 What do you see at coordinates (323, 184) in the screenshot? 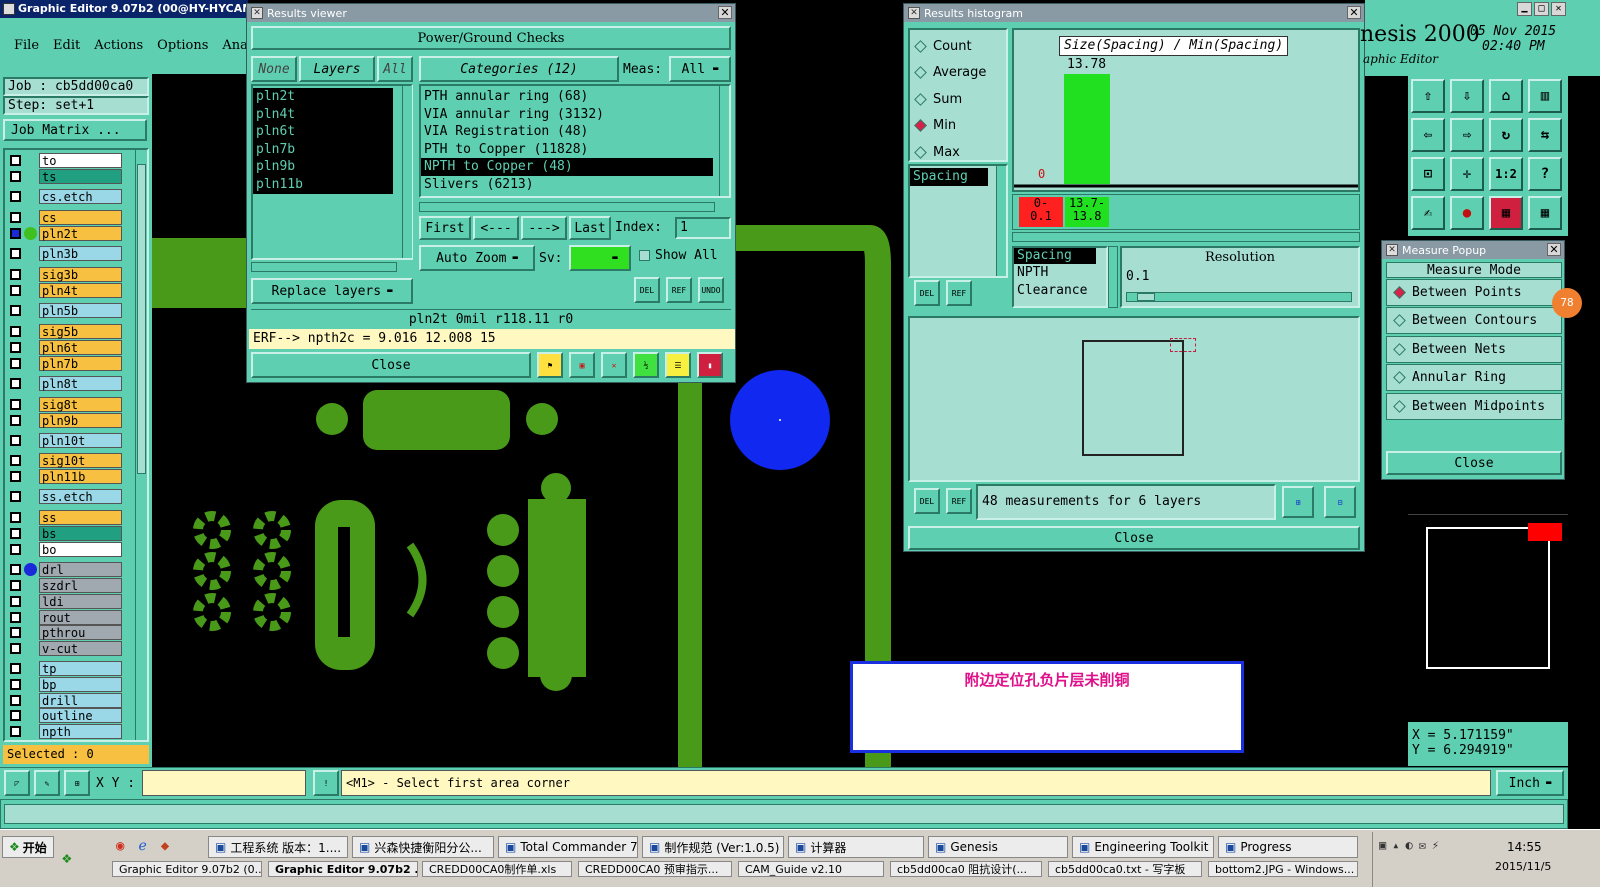
I see `result-layer-item: pln11b` at bounding box center [323, 184].